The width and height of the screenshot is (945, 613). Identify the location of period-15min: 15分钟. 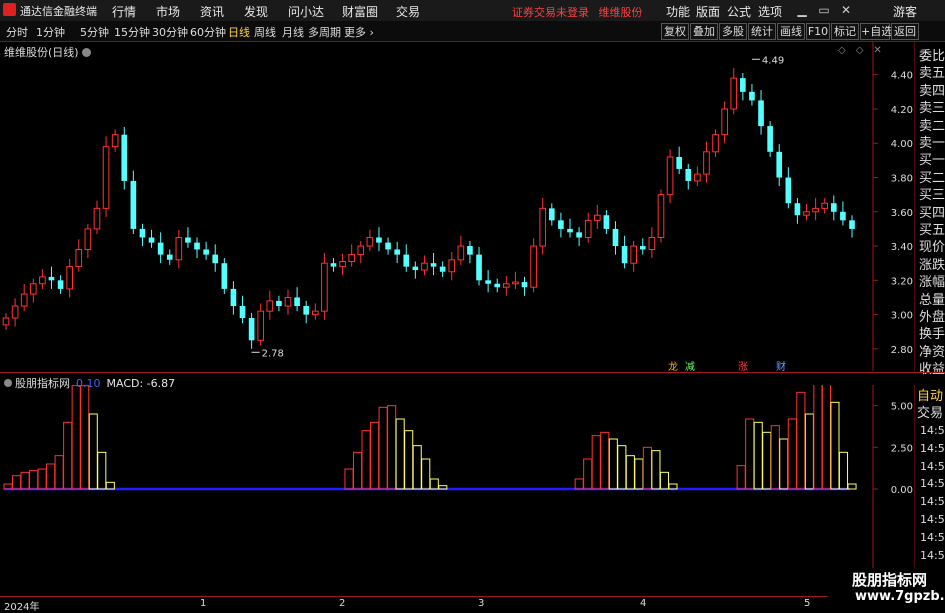
(132, 32).